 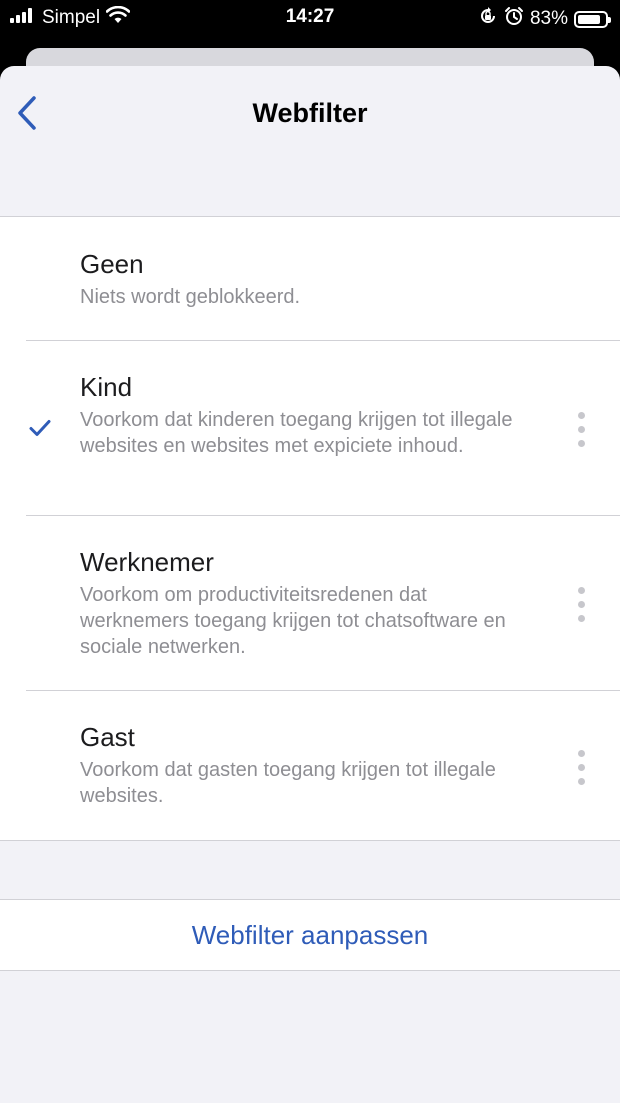 What do you see at coordinates (112, 264) in the screenshot?
I see `filter-option-title: Geen` at bounding box center [112, 264].